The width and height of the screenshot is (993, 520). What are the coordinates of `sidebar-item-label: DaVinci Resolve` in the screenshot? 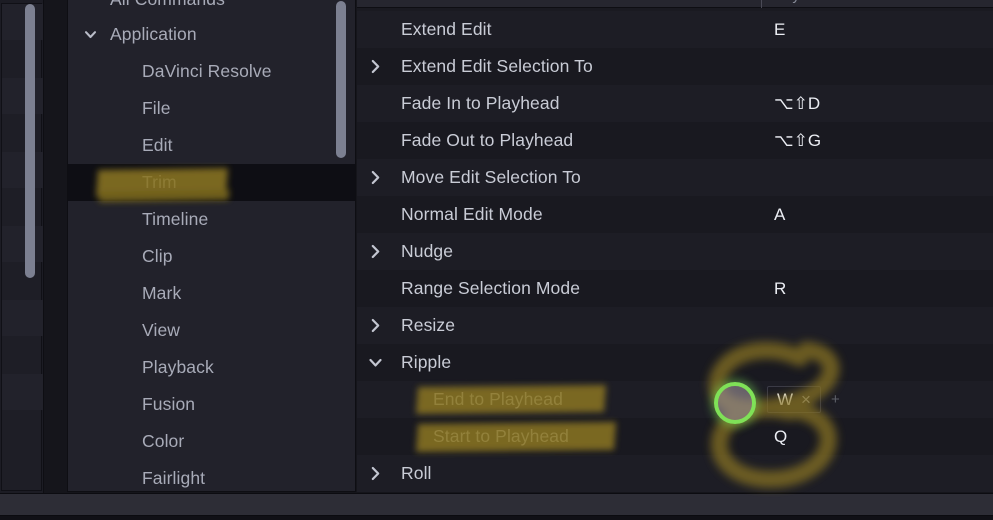 It's located at (207, 71).